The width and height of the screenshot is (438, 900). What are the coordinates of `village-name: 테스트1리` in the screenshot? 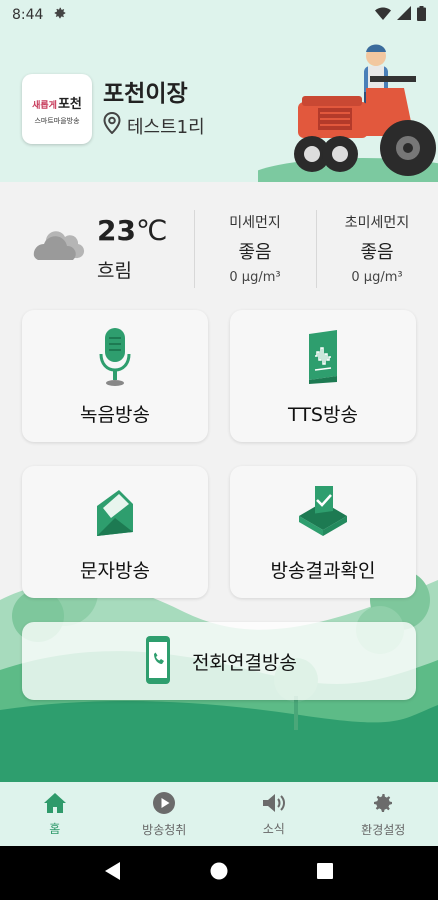 It's located at (166, 127).